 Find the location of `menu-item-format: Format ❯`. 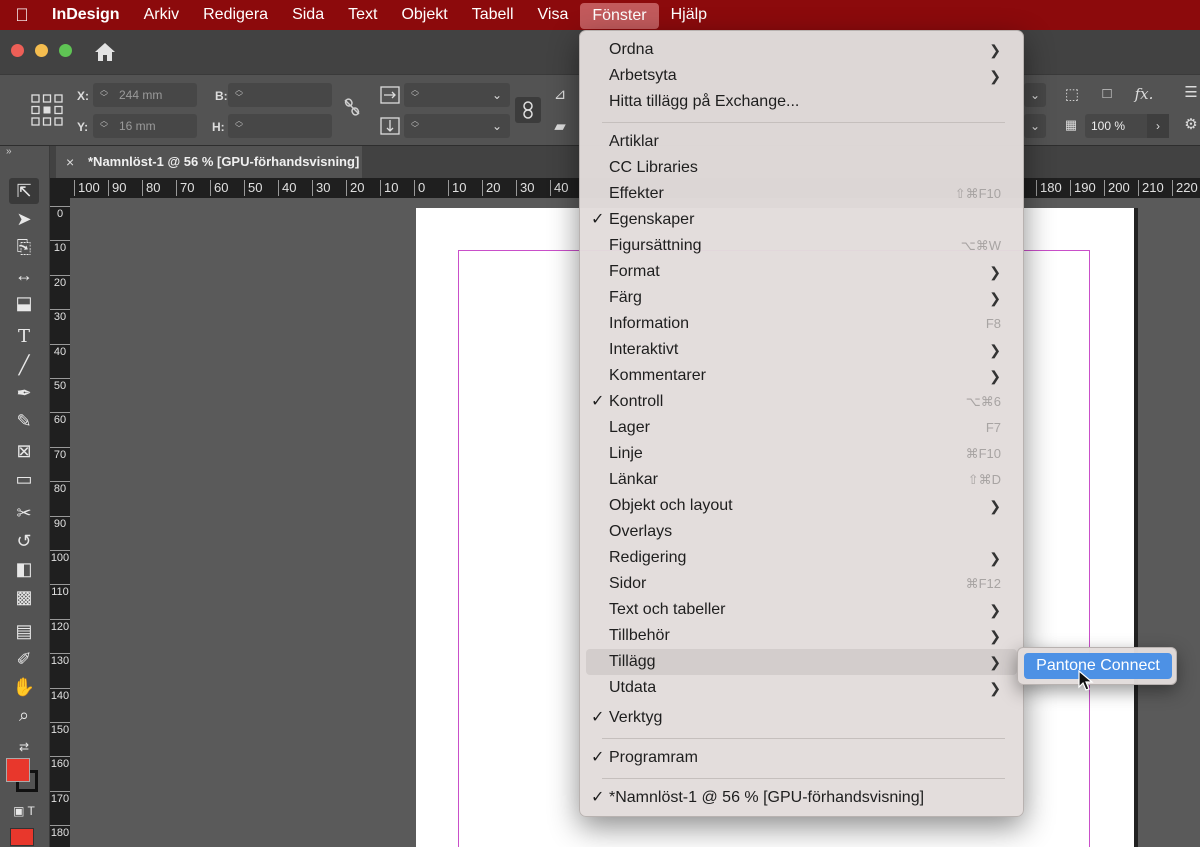

menu-item-format: Format ❯ is located at coordinates (801, 272).